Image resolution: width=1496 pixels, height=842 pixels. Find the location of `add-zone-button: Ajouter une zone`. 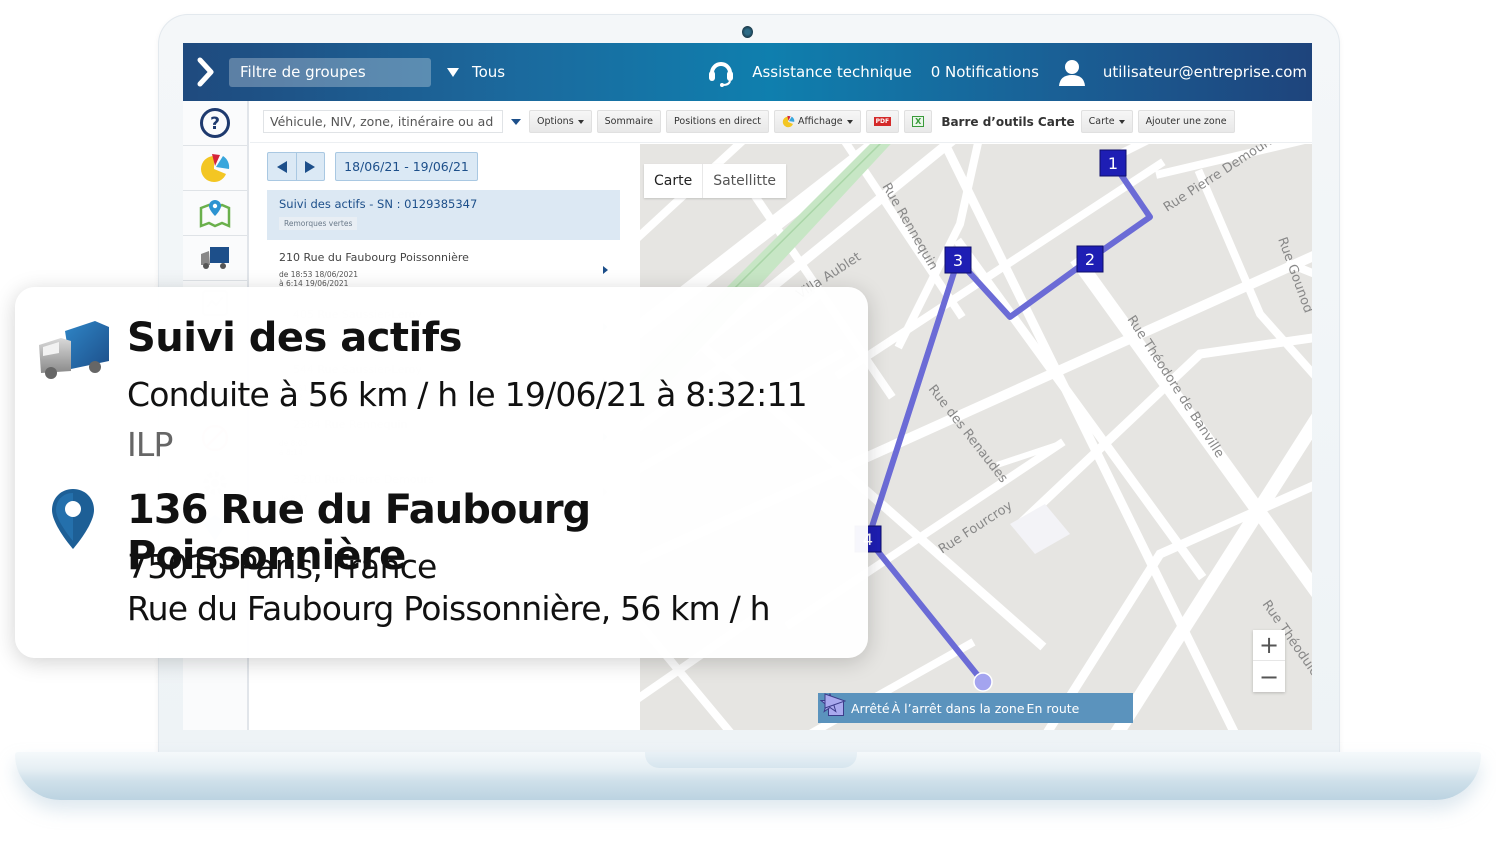

add-zone-button: Ajouter une zone is located at coordinates (1186, 121).